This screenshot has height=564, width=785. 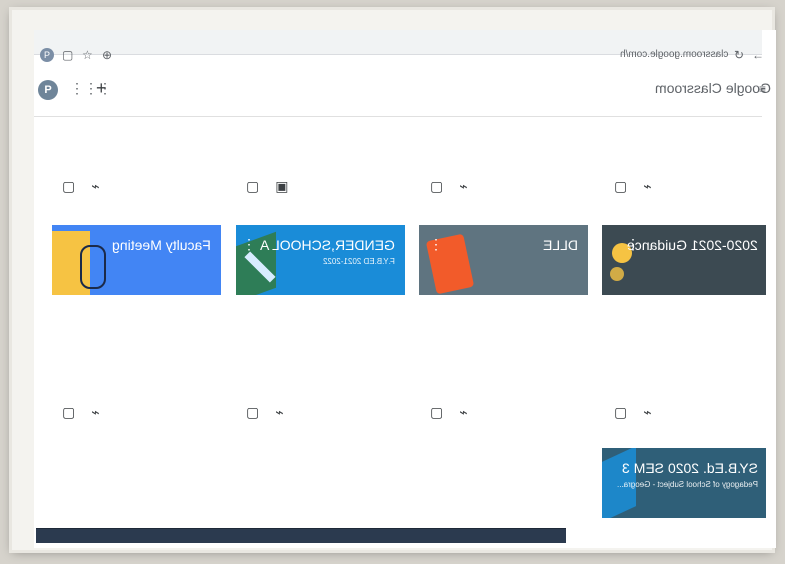 I want to click on class-title: 2020-2021 Guidance, so click(x=692, y=245).